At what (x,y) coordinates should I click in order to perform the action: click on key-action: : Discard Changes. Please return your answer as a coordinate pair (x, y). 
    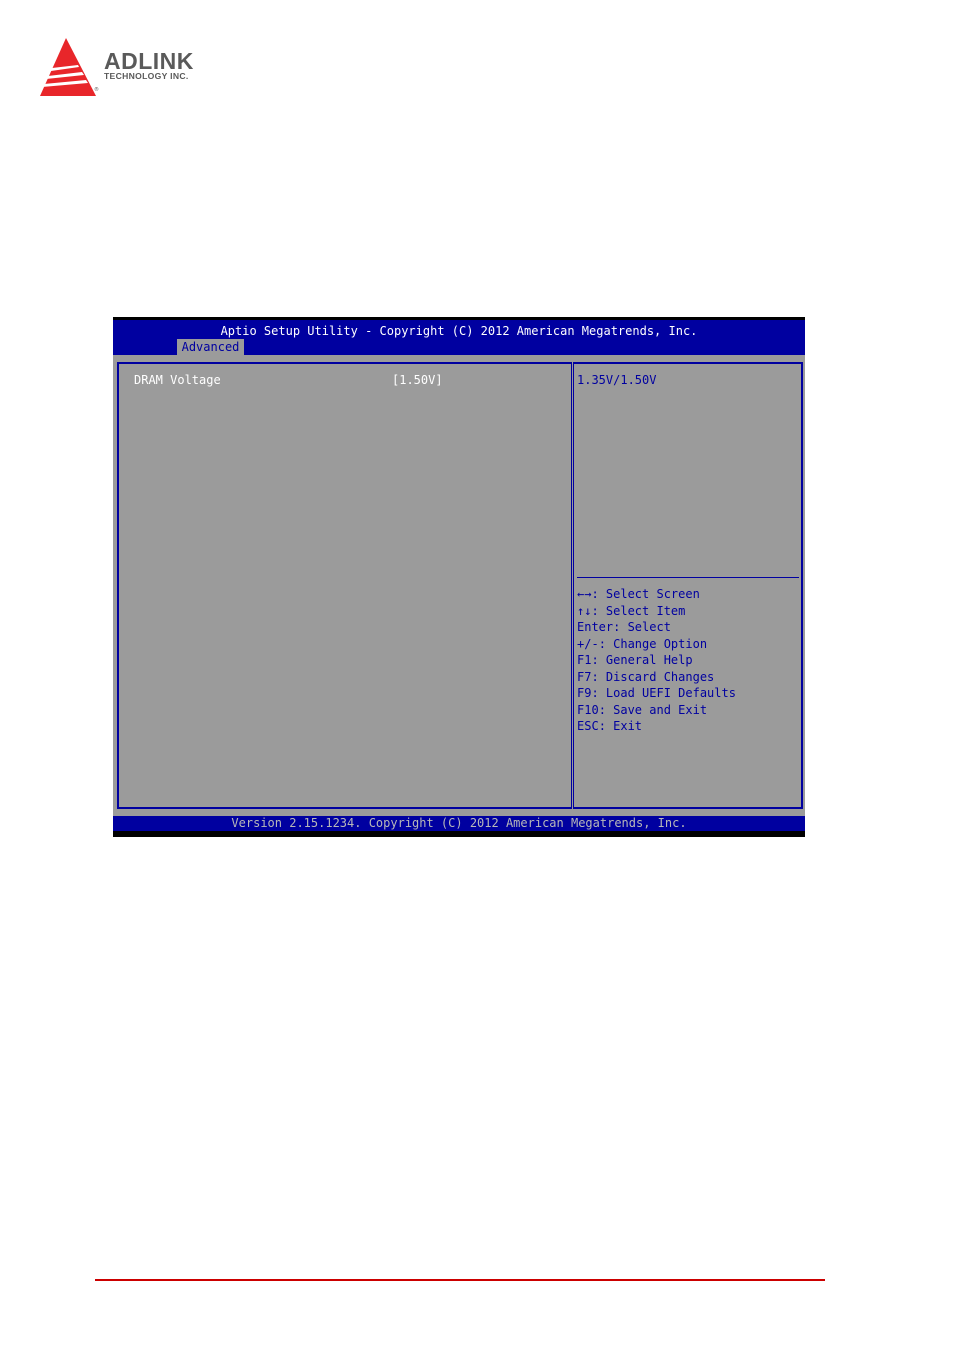
    Looking at the image, I should click on (653, 676).